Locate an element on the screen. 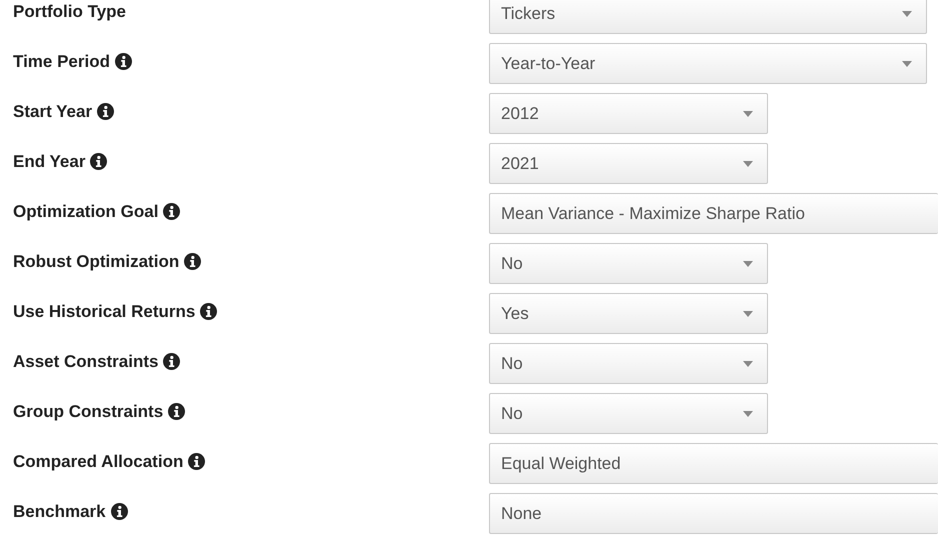 The width and height of the screenshot is (938, 545). field-label: Compared Allocation is located at coordinates (98, 461).